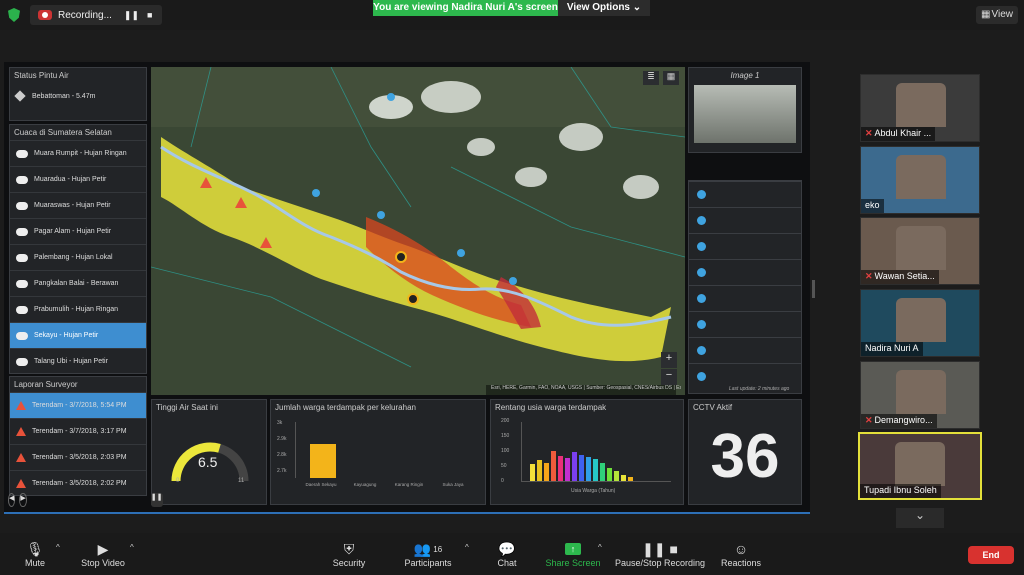 Image resolution: width=1024 pixels, height=575 pixels. What do you see at coordinates (78, 257) in the screenshot?
I see `cuaca-item: Palembang - Hujan Lokal` at bounding box center [78, 257].